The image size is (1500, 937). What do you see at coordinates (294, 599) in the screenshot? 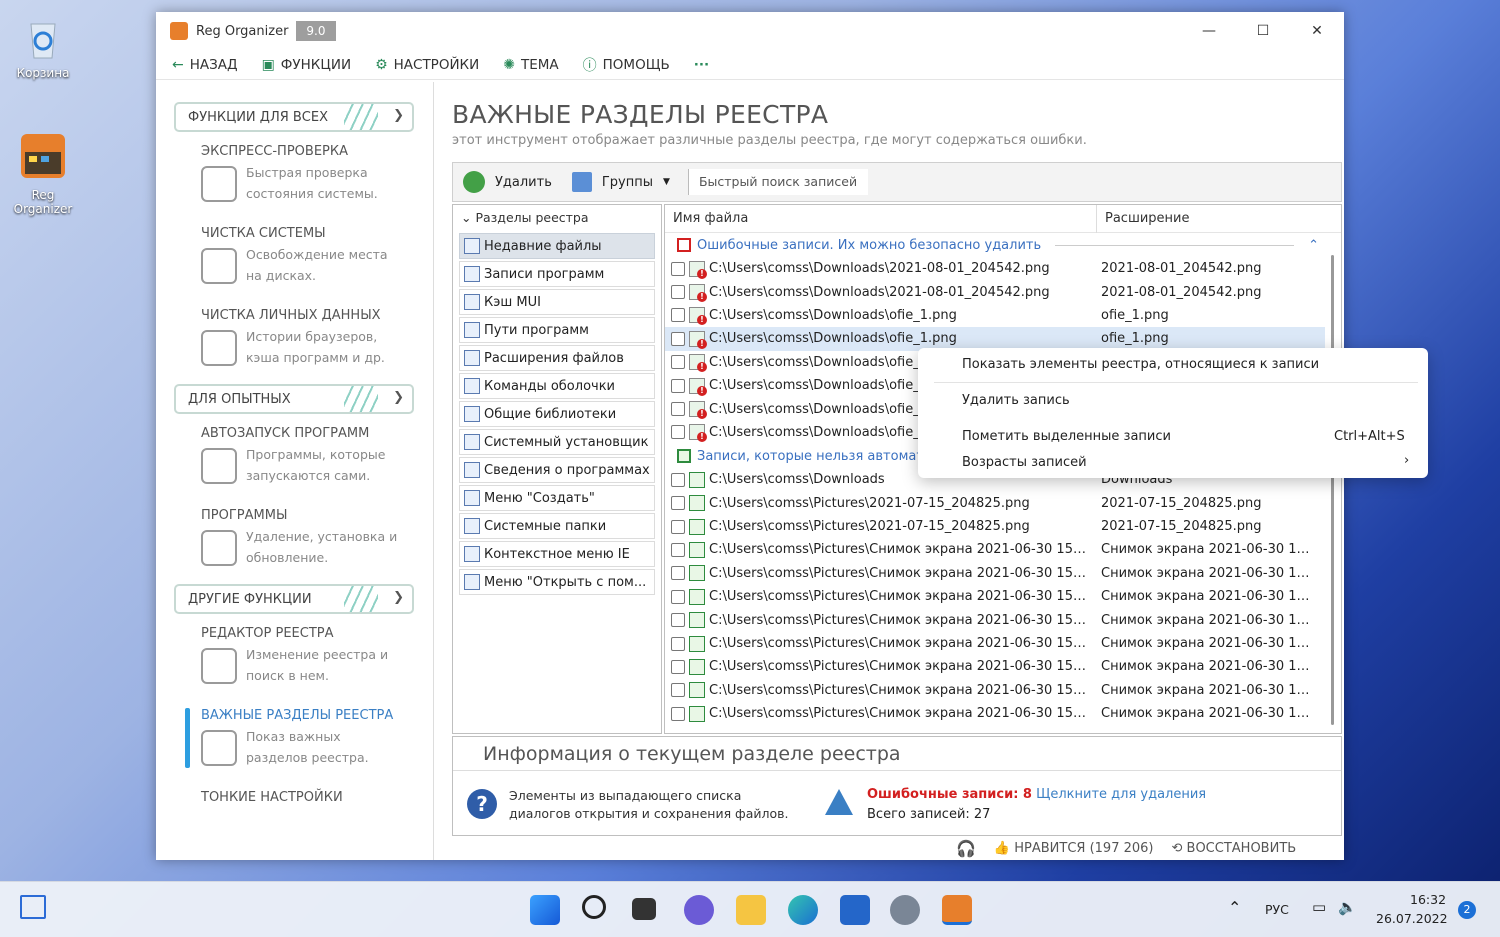
I see `section-other: ДРУГИЕ ФУНКЦИИ ❯` at bounding box center [294, 599].